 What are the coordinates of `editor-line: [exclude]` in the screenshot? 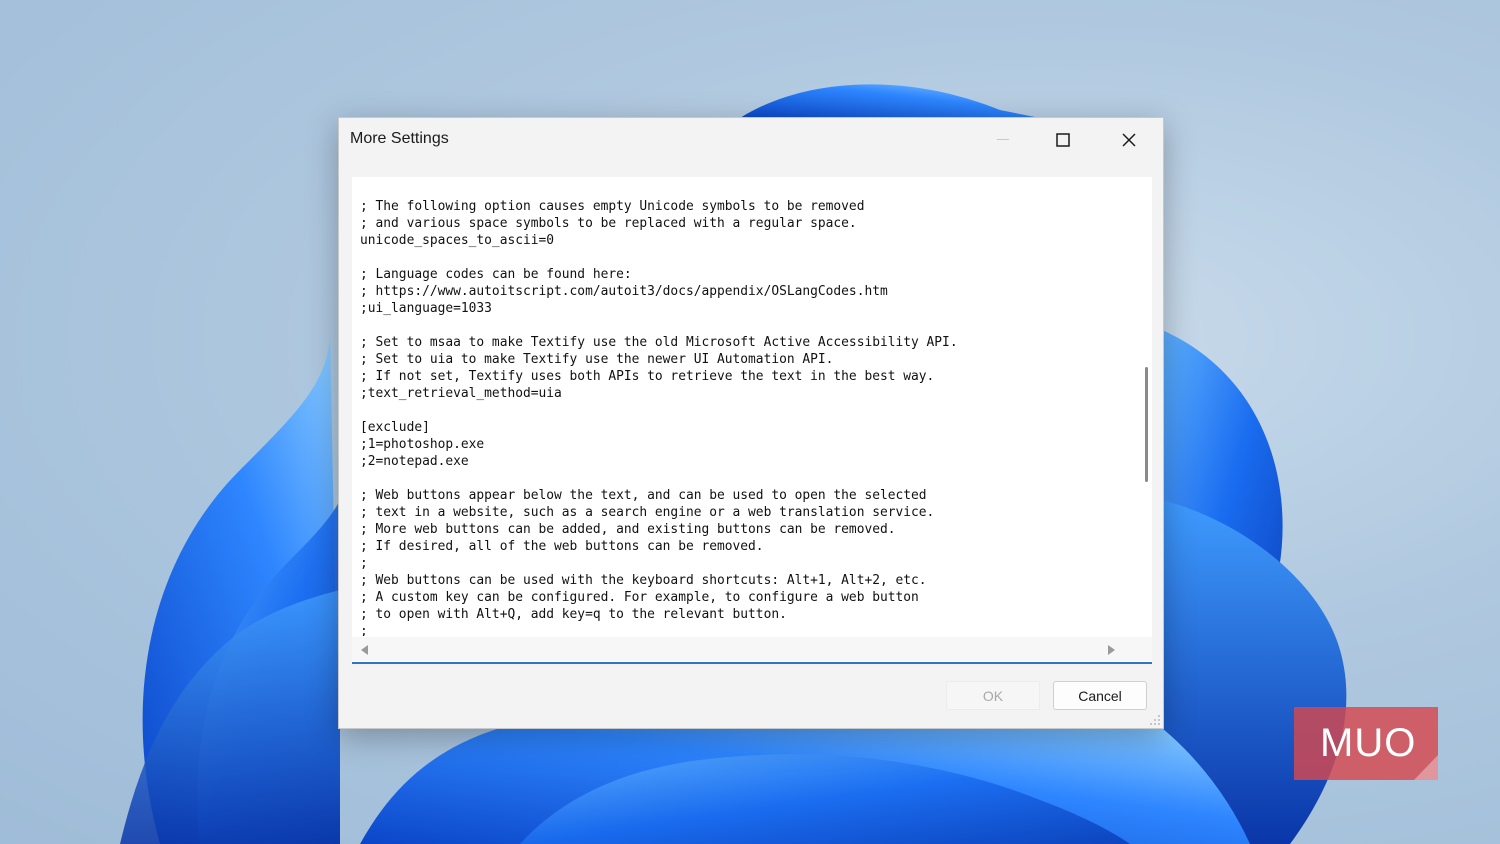 It's located at (395, 427).